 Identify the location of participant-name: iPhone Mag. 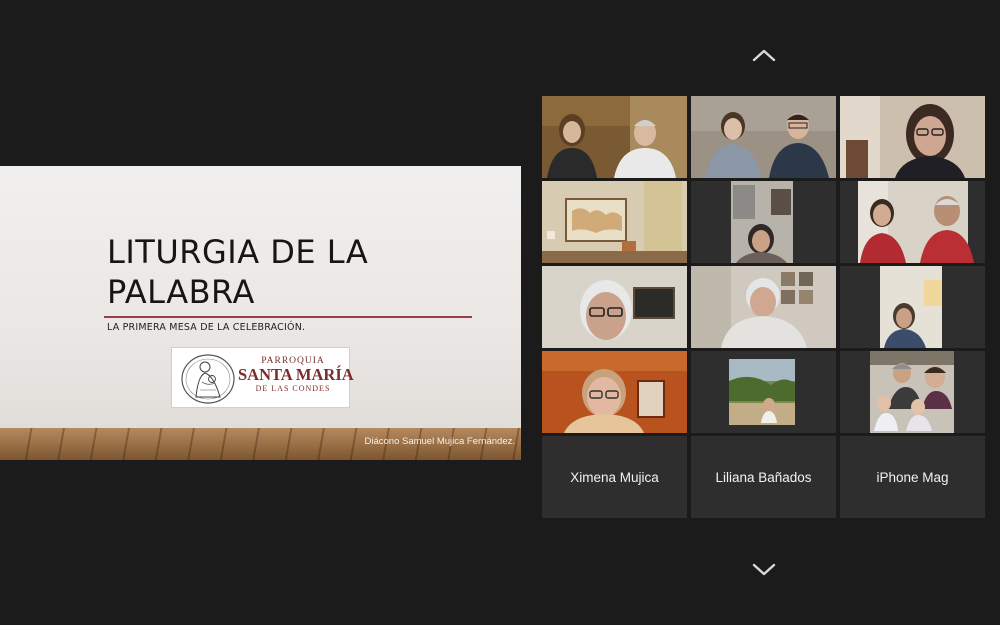
(912, 477).